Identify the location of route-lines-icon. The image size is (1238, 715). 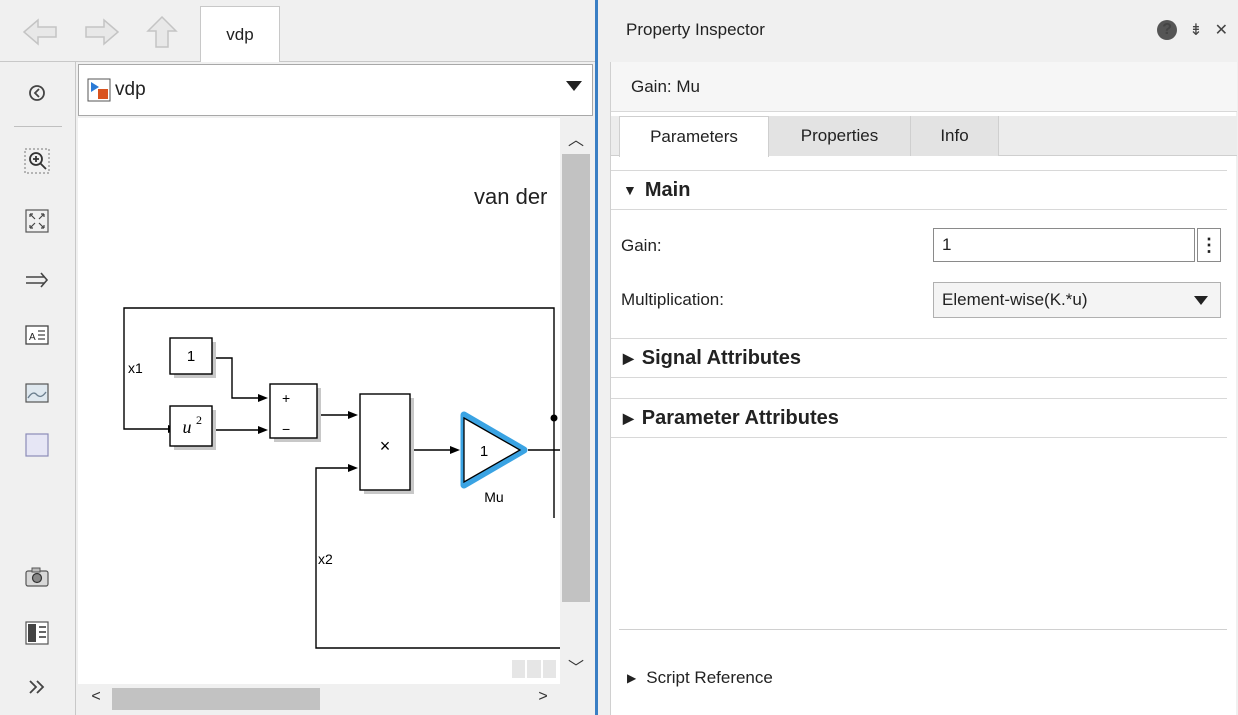
(37, 281).